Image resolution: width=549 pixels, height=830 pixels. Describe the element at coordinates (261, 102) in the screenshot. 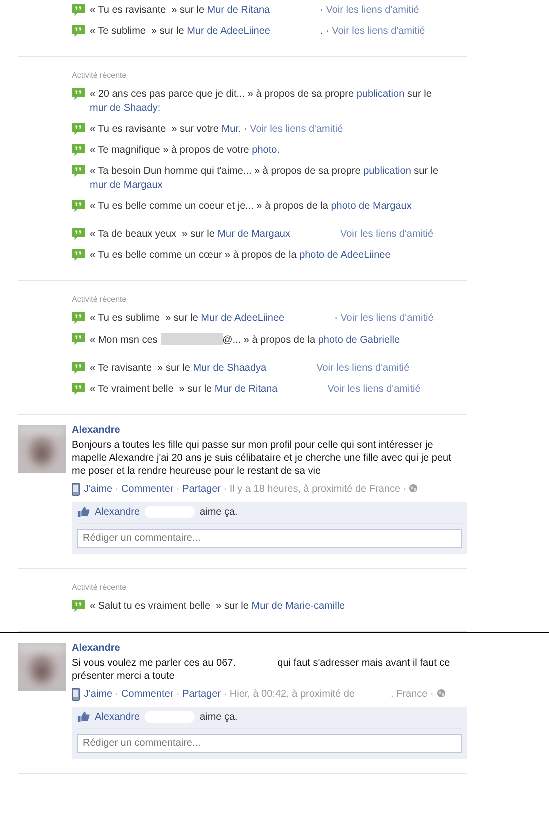

I see `activity-text: « 20 ans ces pas parce que je dit... » à propos de sa propre publication sur le mur de Shaady:` at that location.